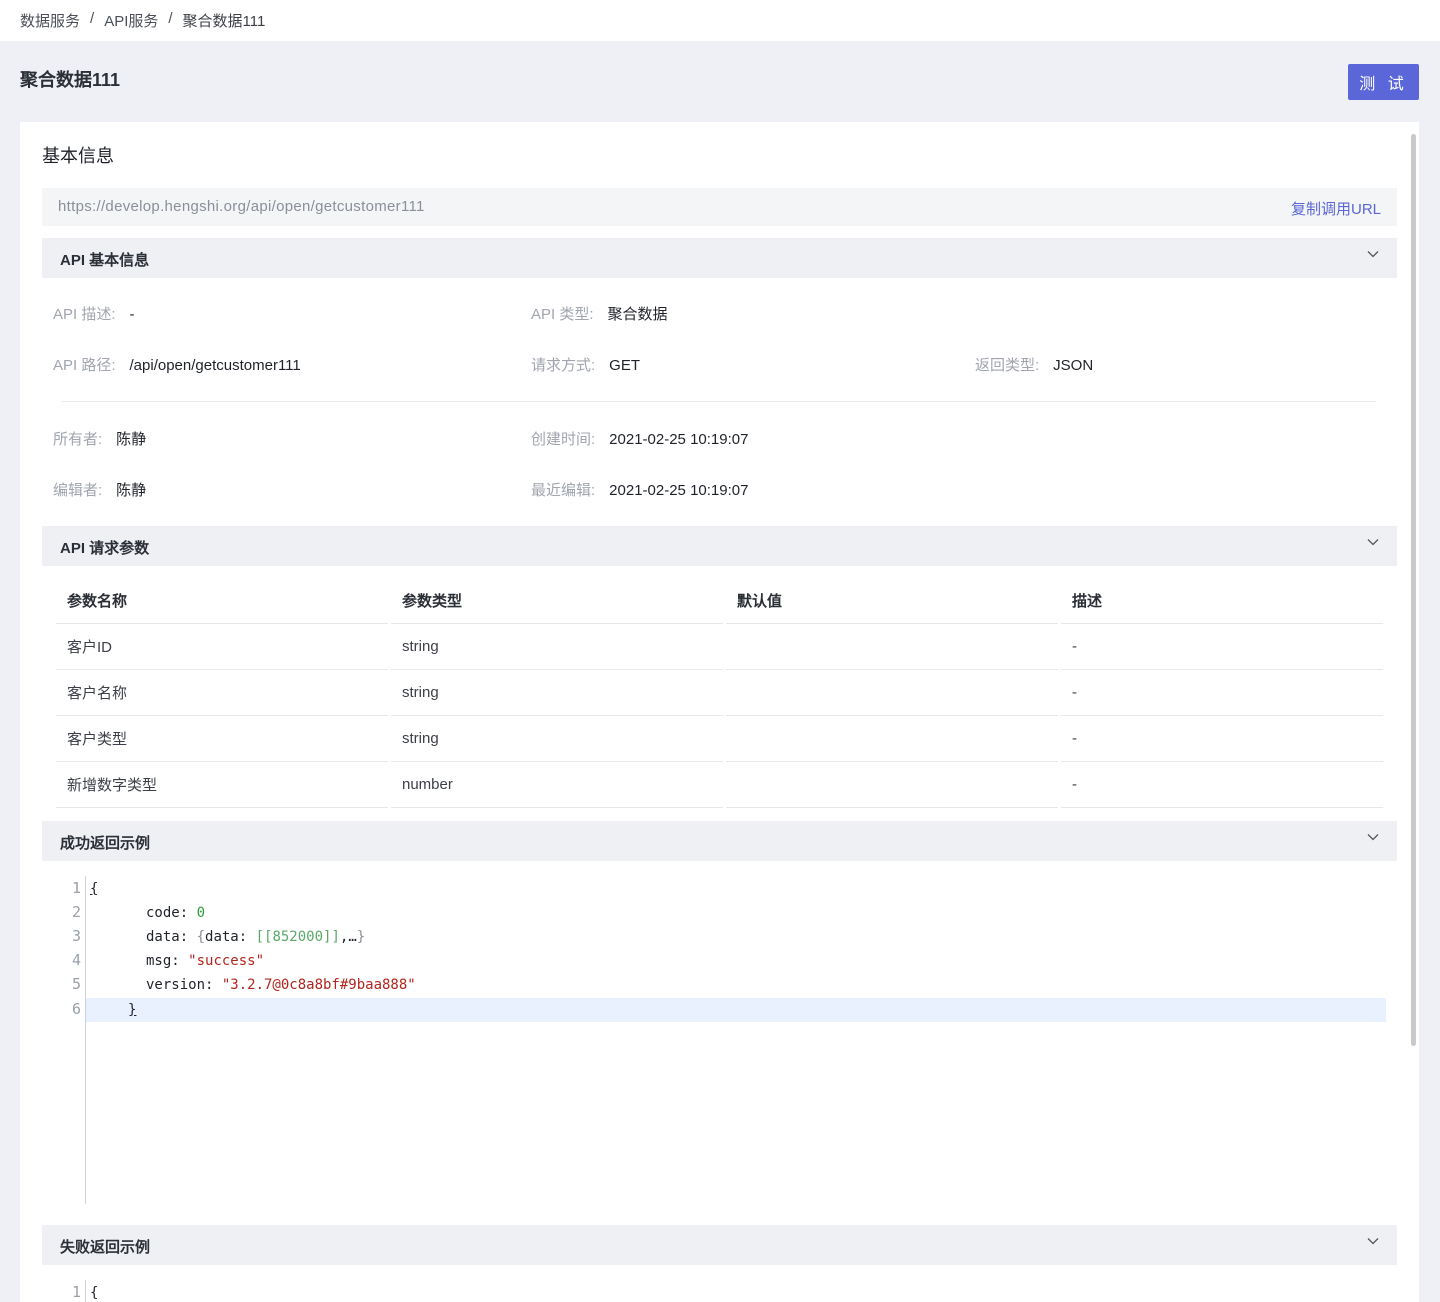 The width and height of the screenshot is (1440, 1302). Describe the element at coordinates (1007, 365) in the screenshot. I see `info-label: 返回类型:` at that location.